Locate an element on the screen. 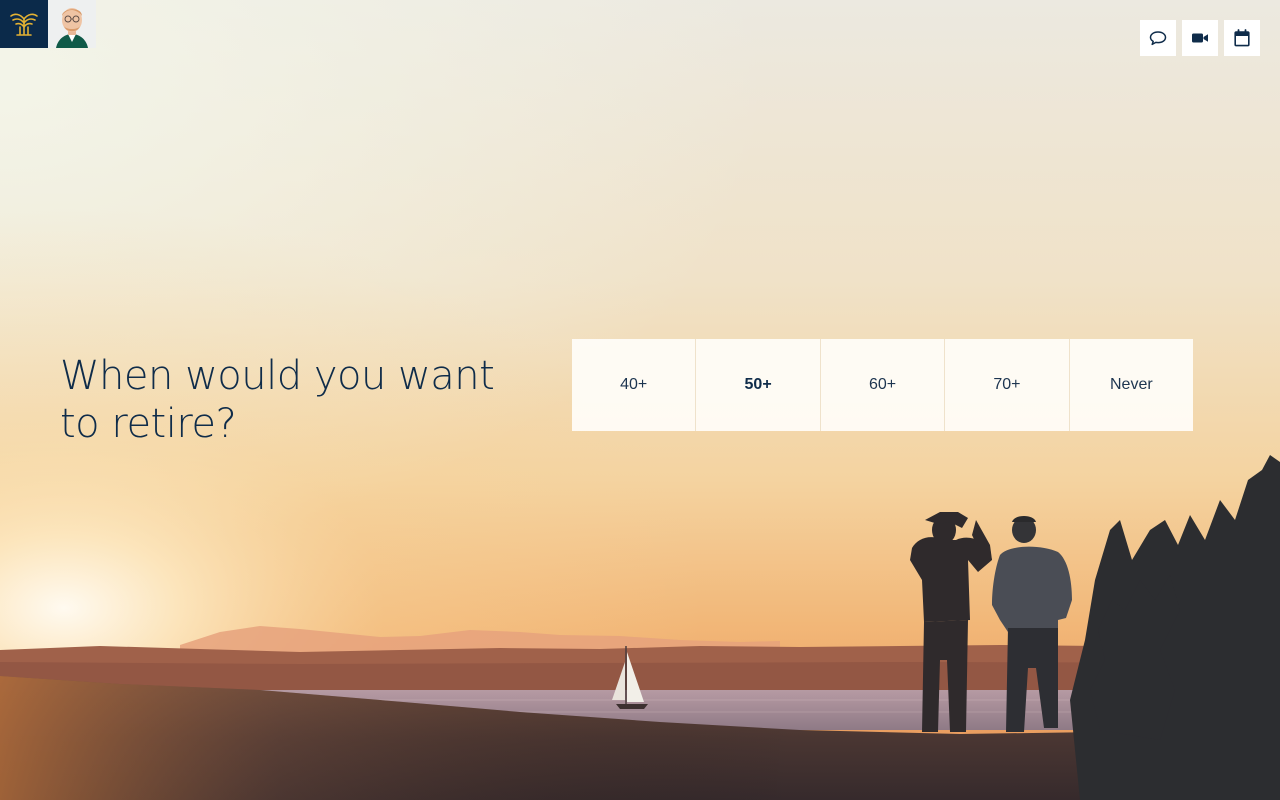  option-60-plus: 60+ is located at coordinates (883, 385).